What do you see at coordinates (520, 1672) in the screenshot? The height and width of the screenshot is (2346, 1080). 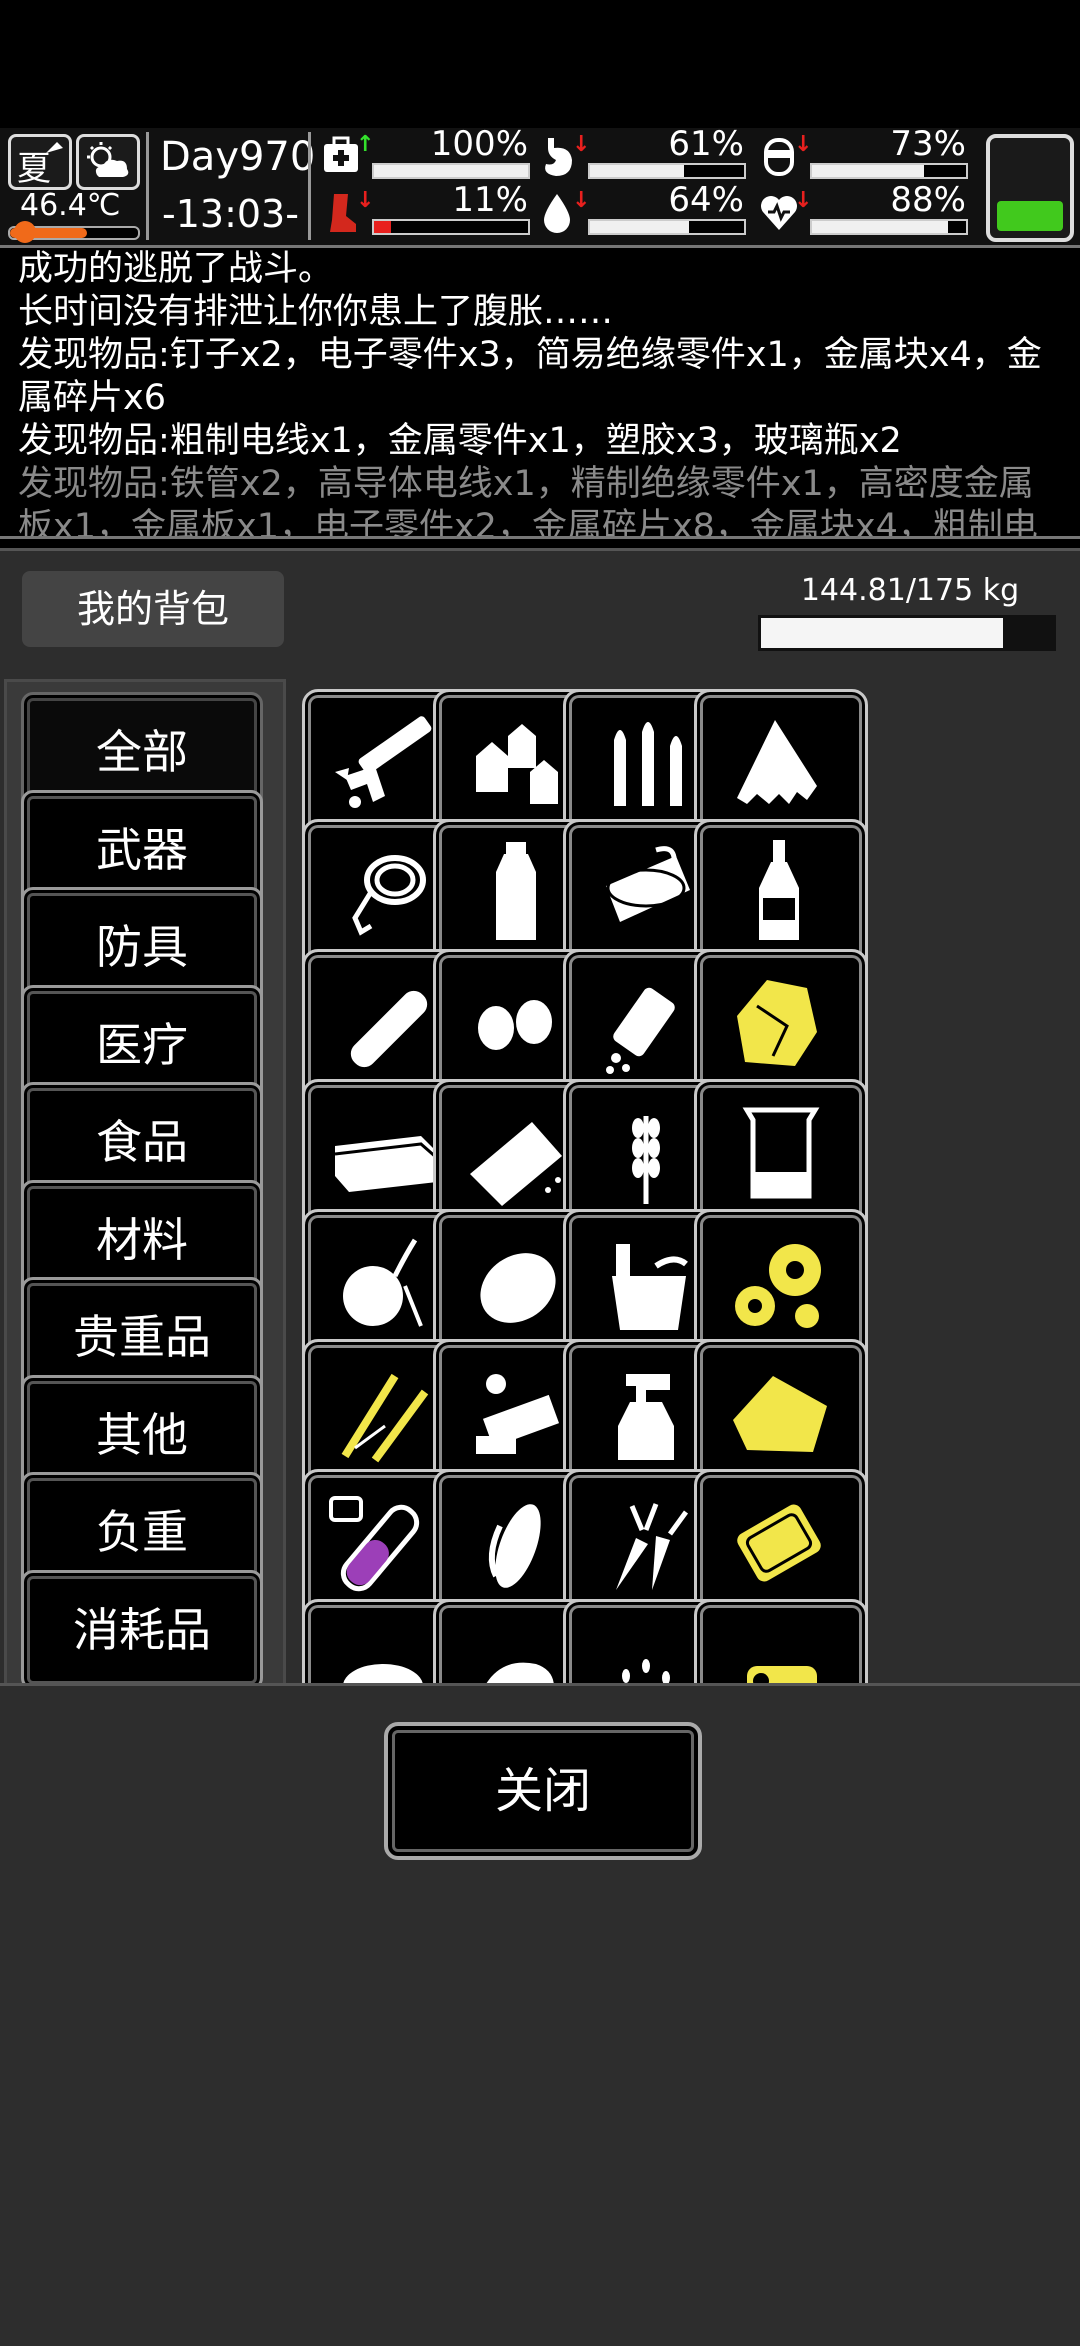 I see `bone-icon` at bounding box center [520, 1672].